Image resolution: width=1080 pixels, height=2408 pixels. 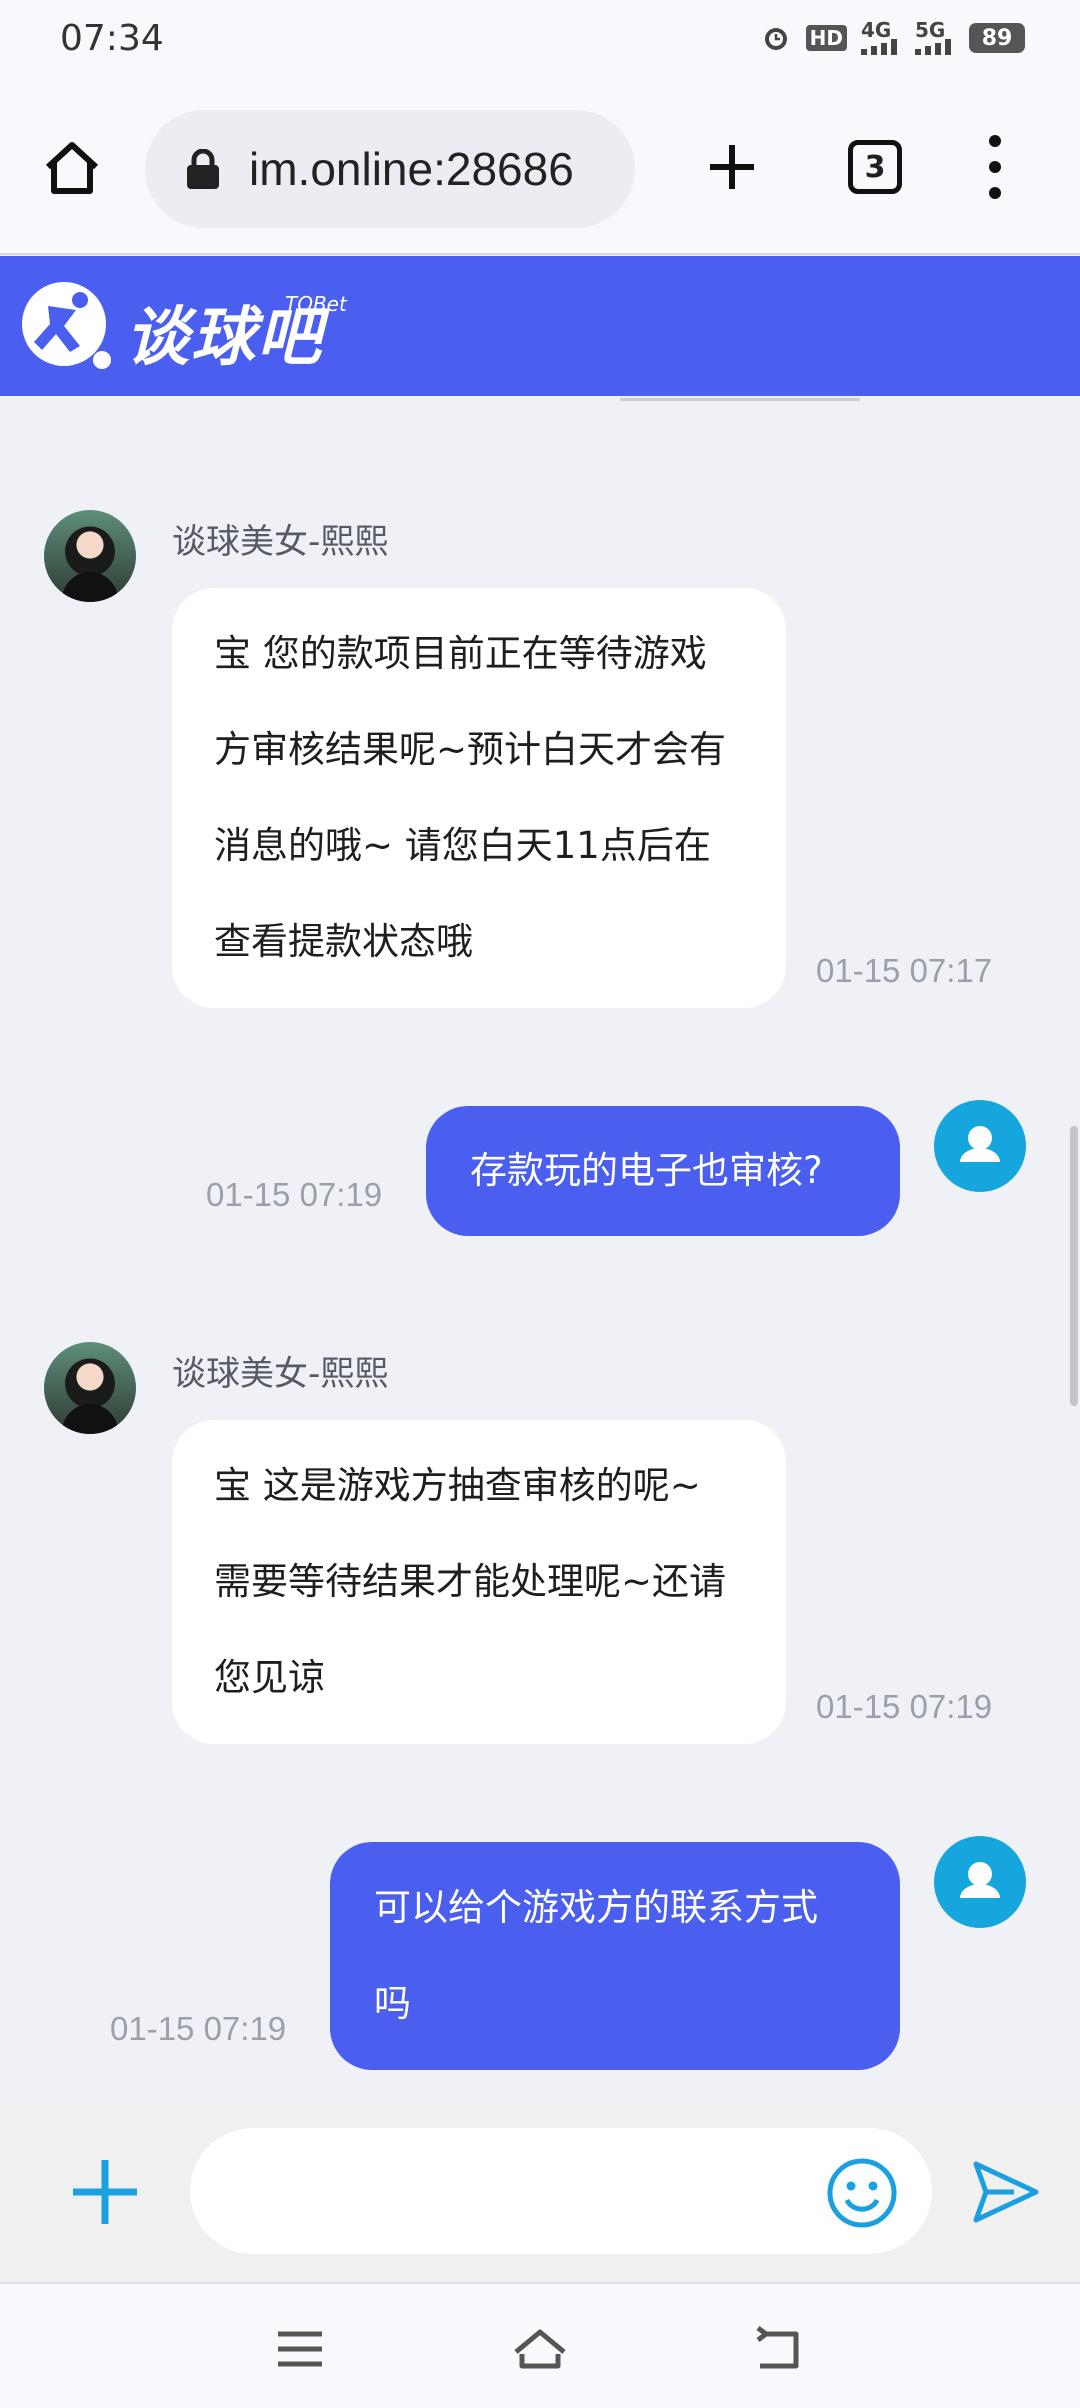 What do you see at coordinates (904, 970) in the screenshot?
I see `message-timestamp: 01-15 07:17` at bounding box center [904, 970].